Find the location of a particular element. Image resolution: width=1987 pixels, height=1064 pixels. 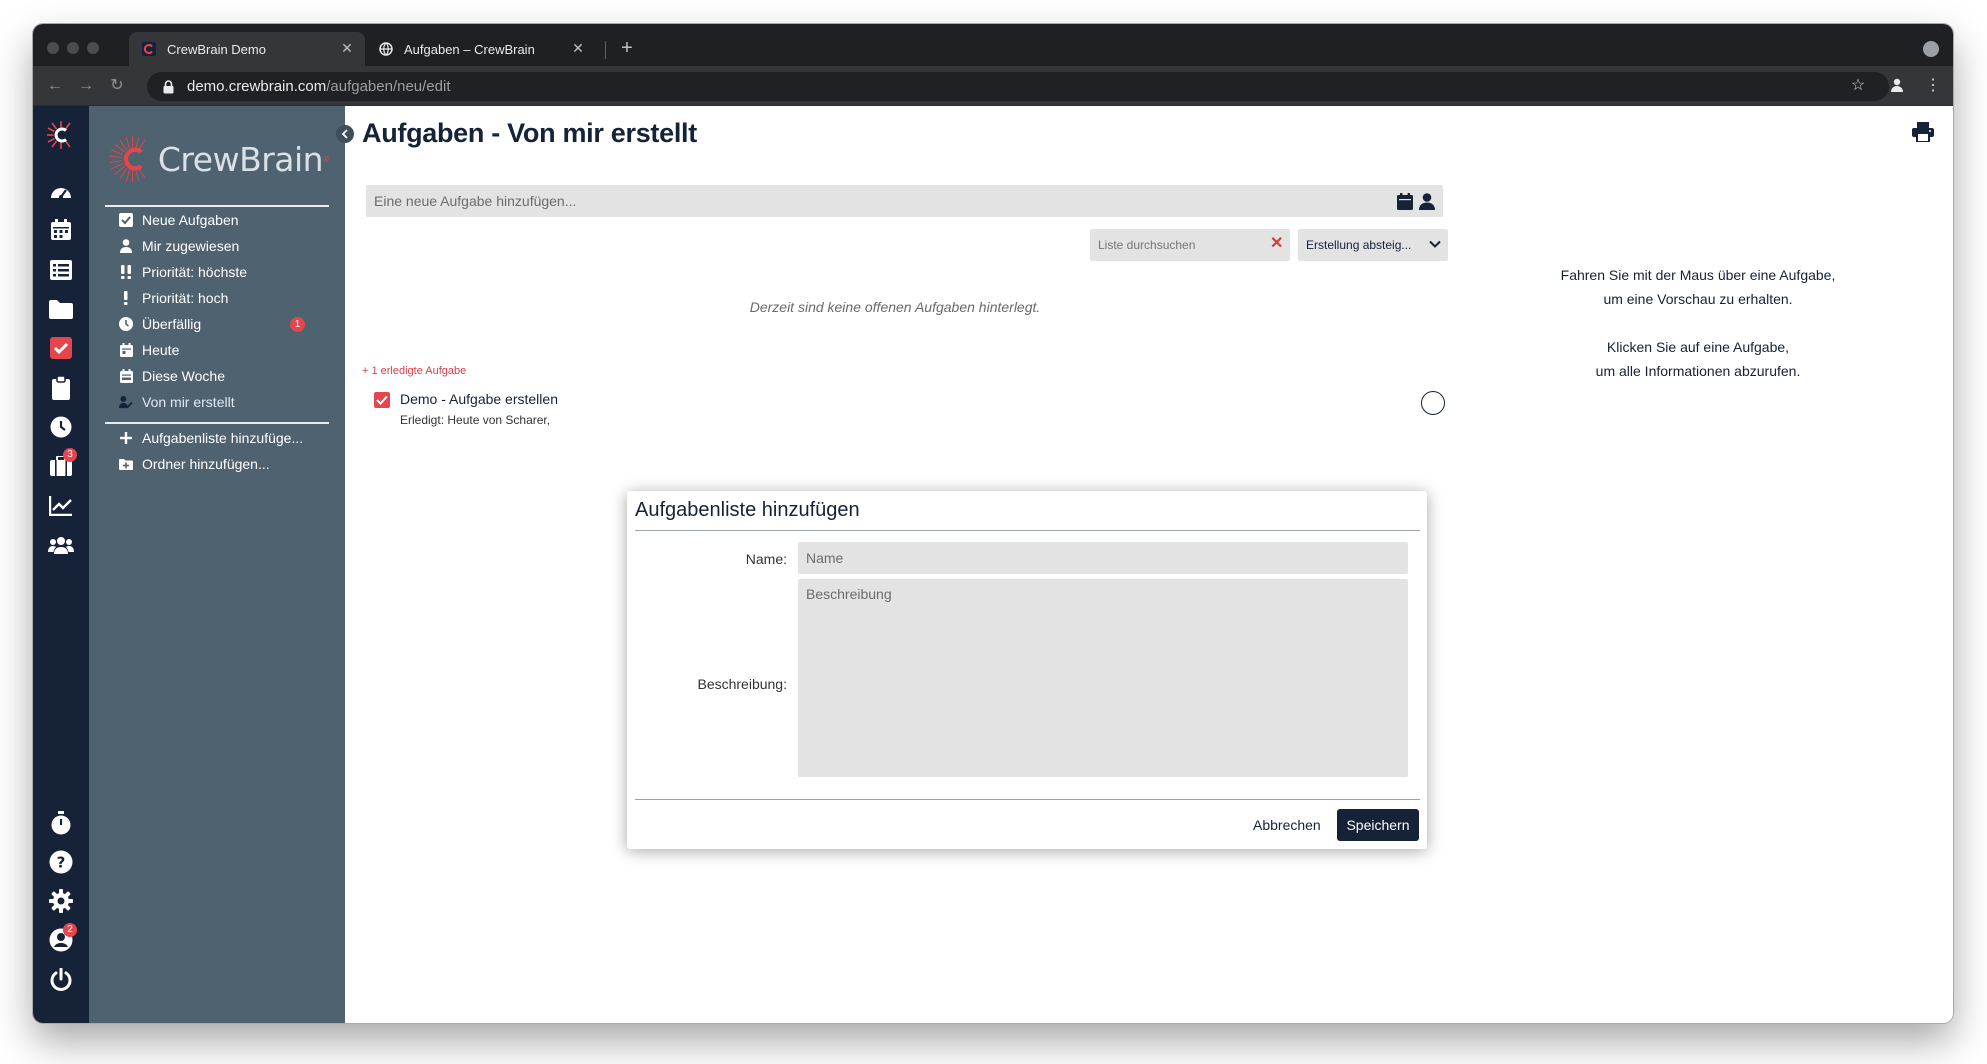

assignee-icon is located at coordinates (1427, 204).